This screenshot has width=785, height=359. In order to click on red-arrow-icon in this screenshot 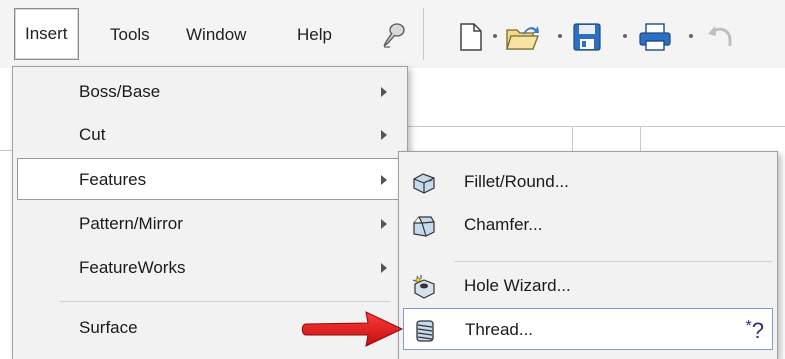, I will do `click(352, 329)`.